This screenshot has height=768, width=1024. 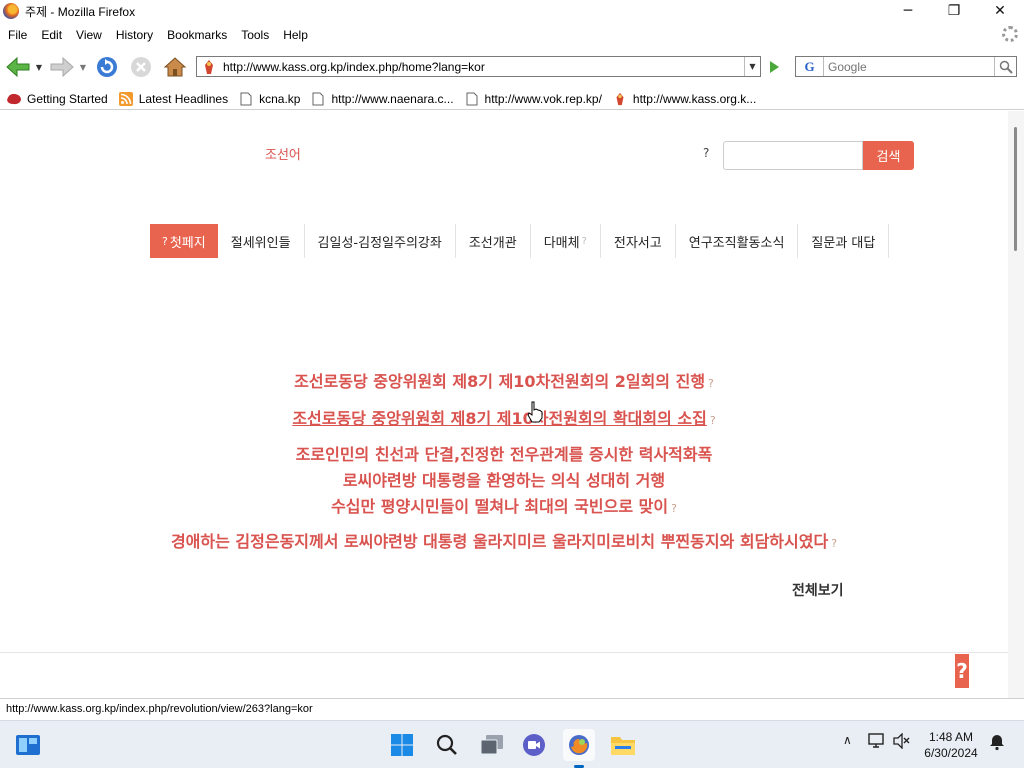 What do you see at coordinates (295, 35) in the screenshot?
I see `menu-help: Help` at bounding box center [295, 35].